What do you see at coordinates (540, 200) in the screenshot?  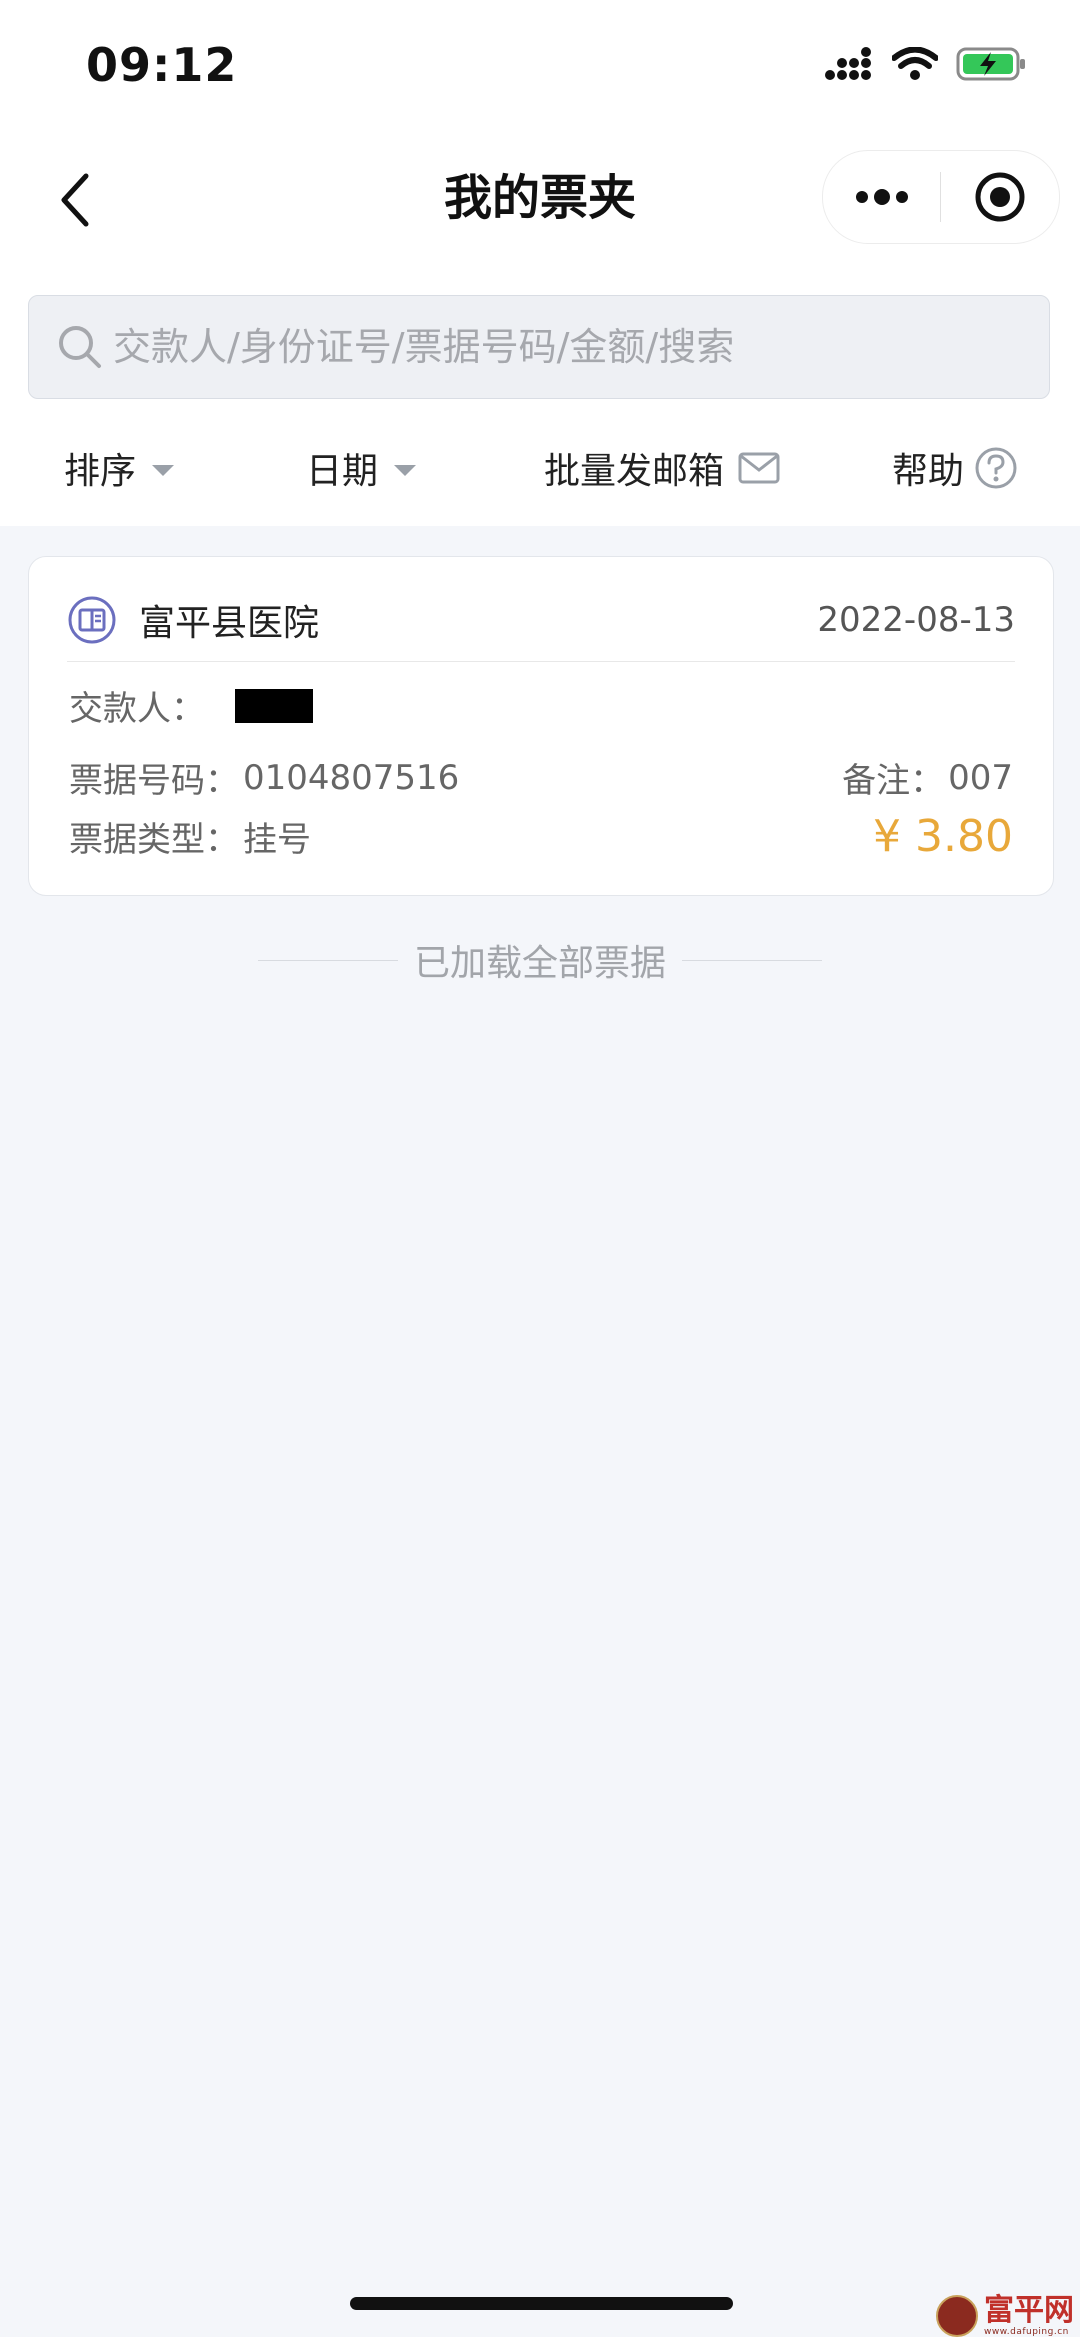 I see `nav-bar: 我的票夹` at bounding box center [540, 200].